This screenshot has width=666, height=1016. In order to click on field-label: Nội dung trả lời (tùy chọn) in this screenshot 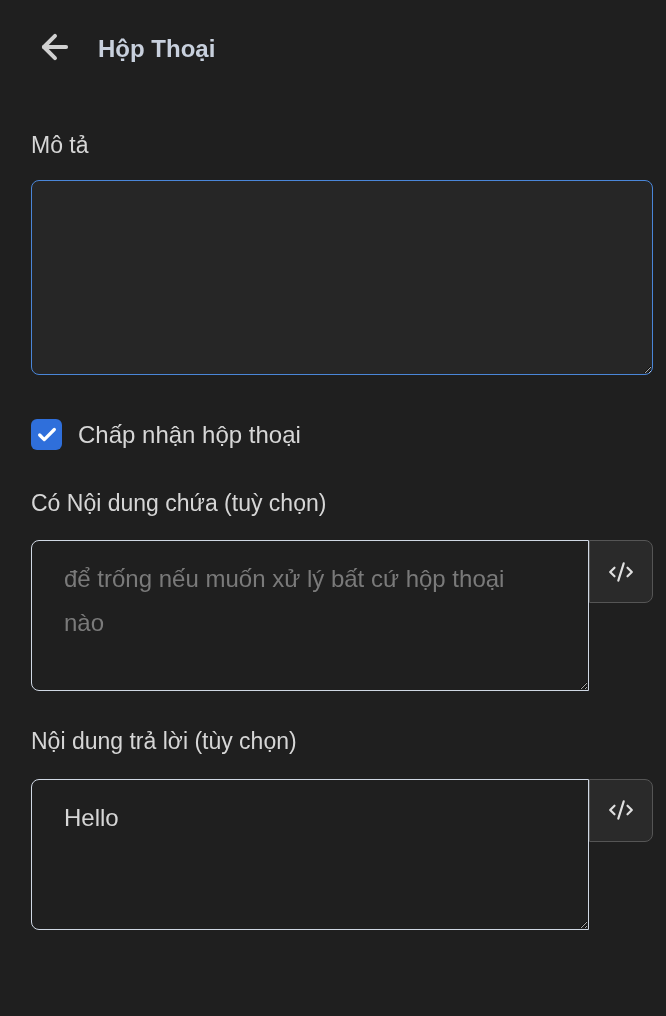, I will do `click(164, 741)`.